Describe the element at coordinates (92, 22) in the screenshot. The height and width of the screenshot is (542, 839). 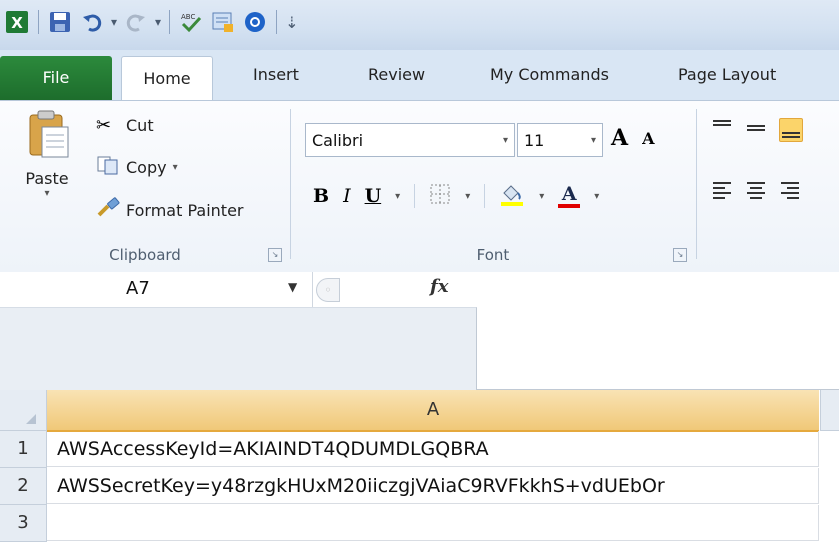
I see `undo-icon` at that location.